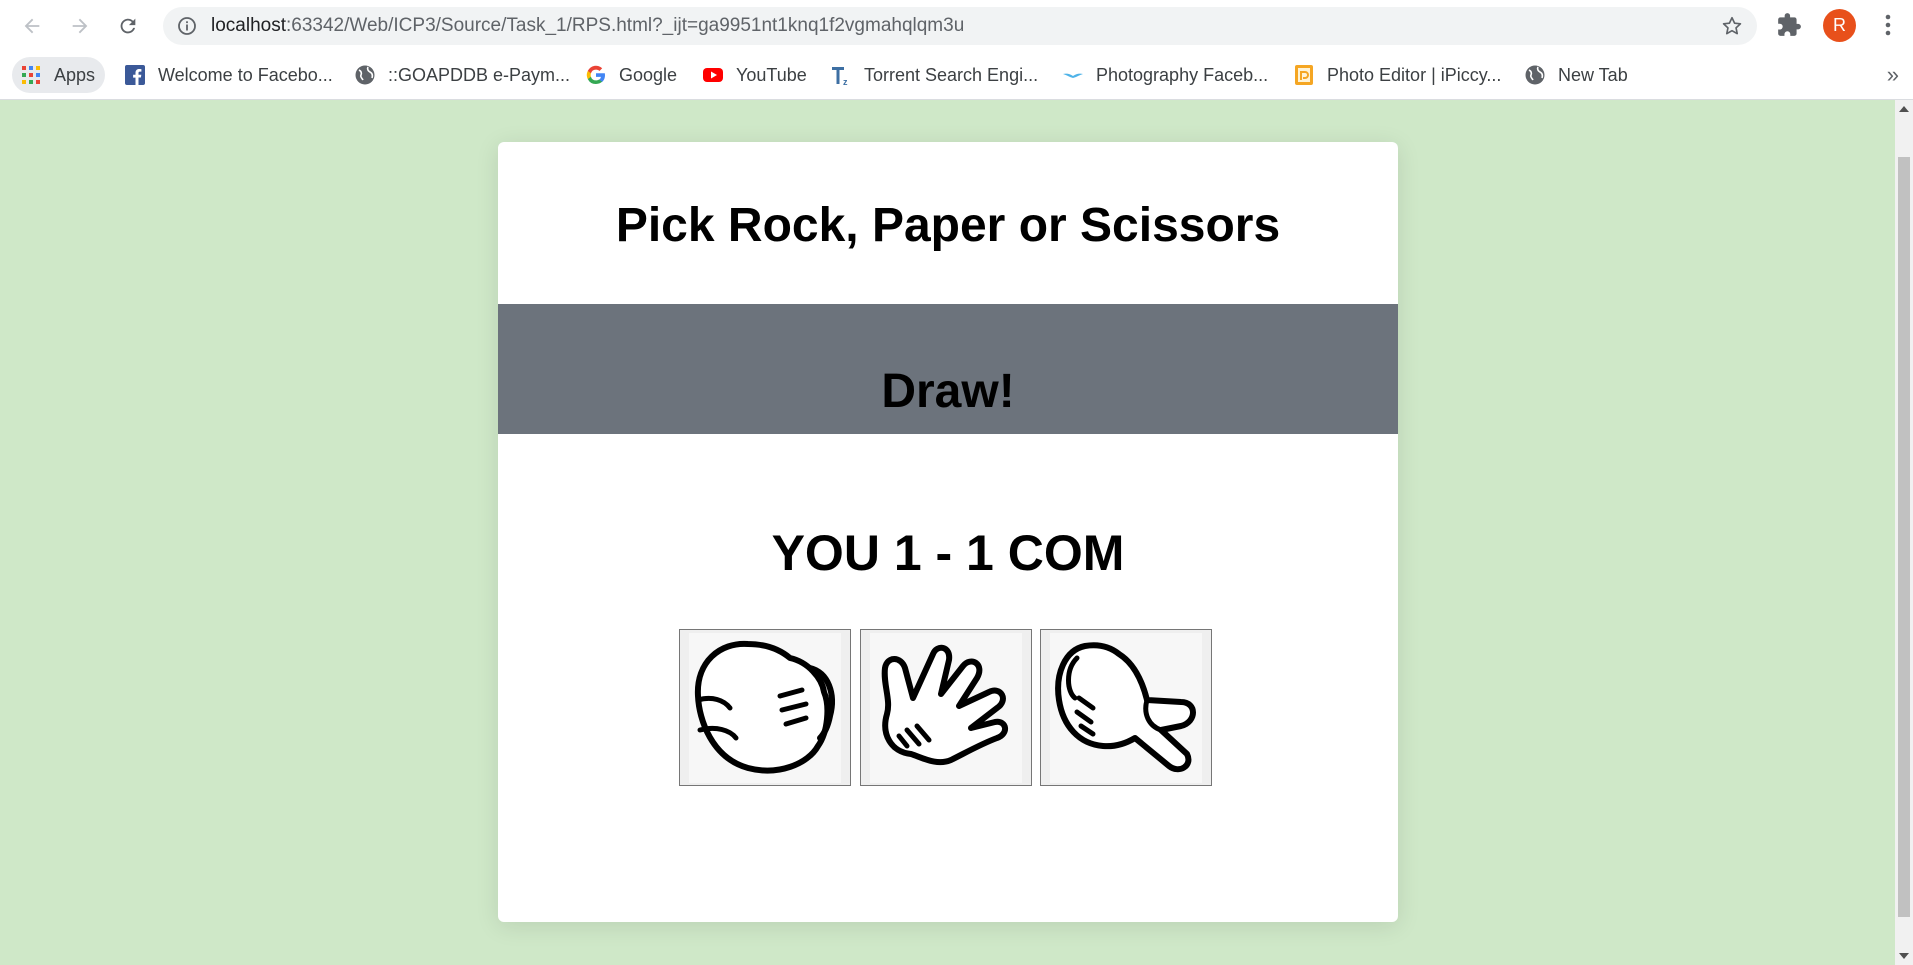 Image resolution: width=1913 pixels, height=965 pixels. I want to click on scissors-image, so click(1126, 707).